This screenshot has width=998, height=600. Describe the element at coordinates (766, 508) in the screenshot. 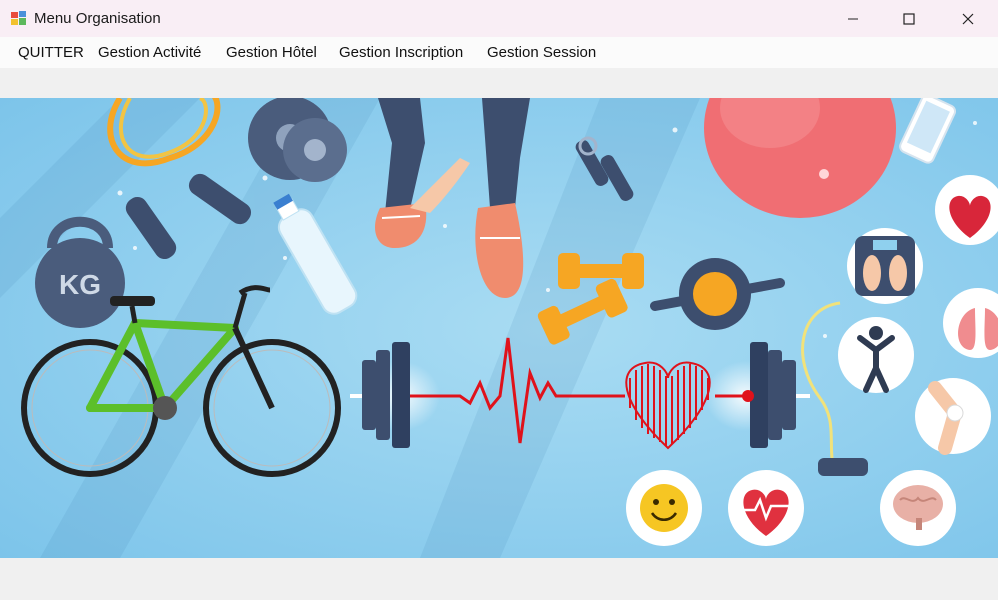

I see `heart-rate-icon` at that location.